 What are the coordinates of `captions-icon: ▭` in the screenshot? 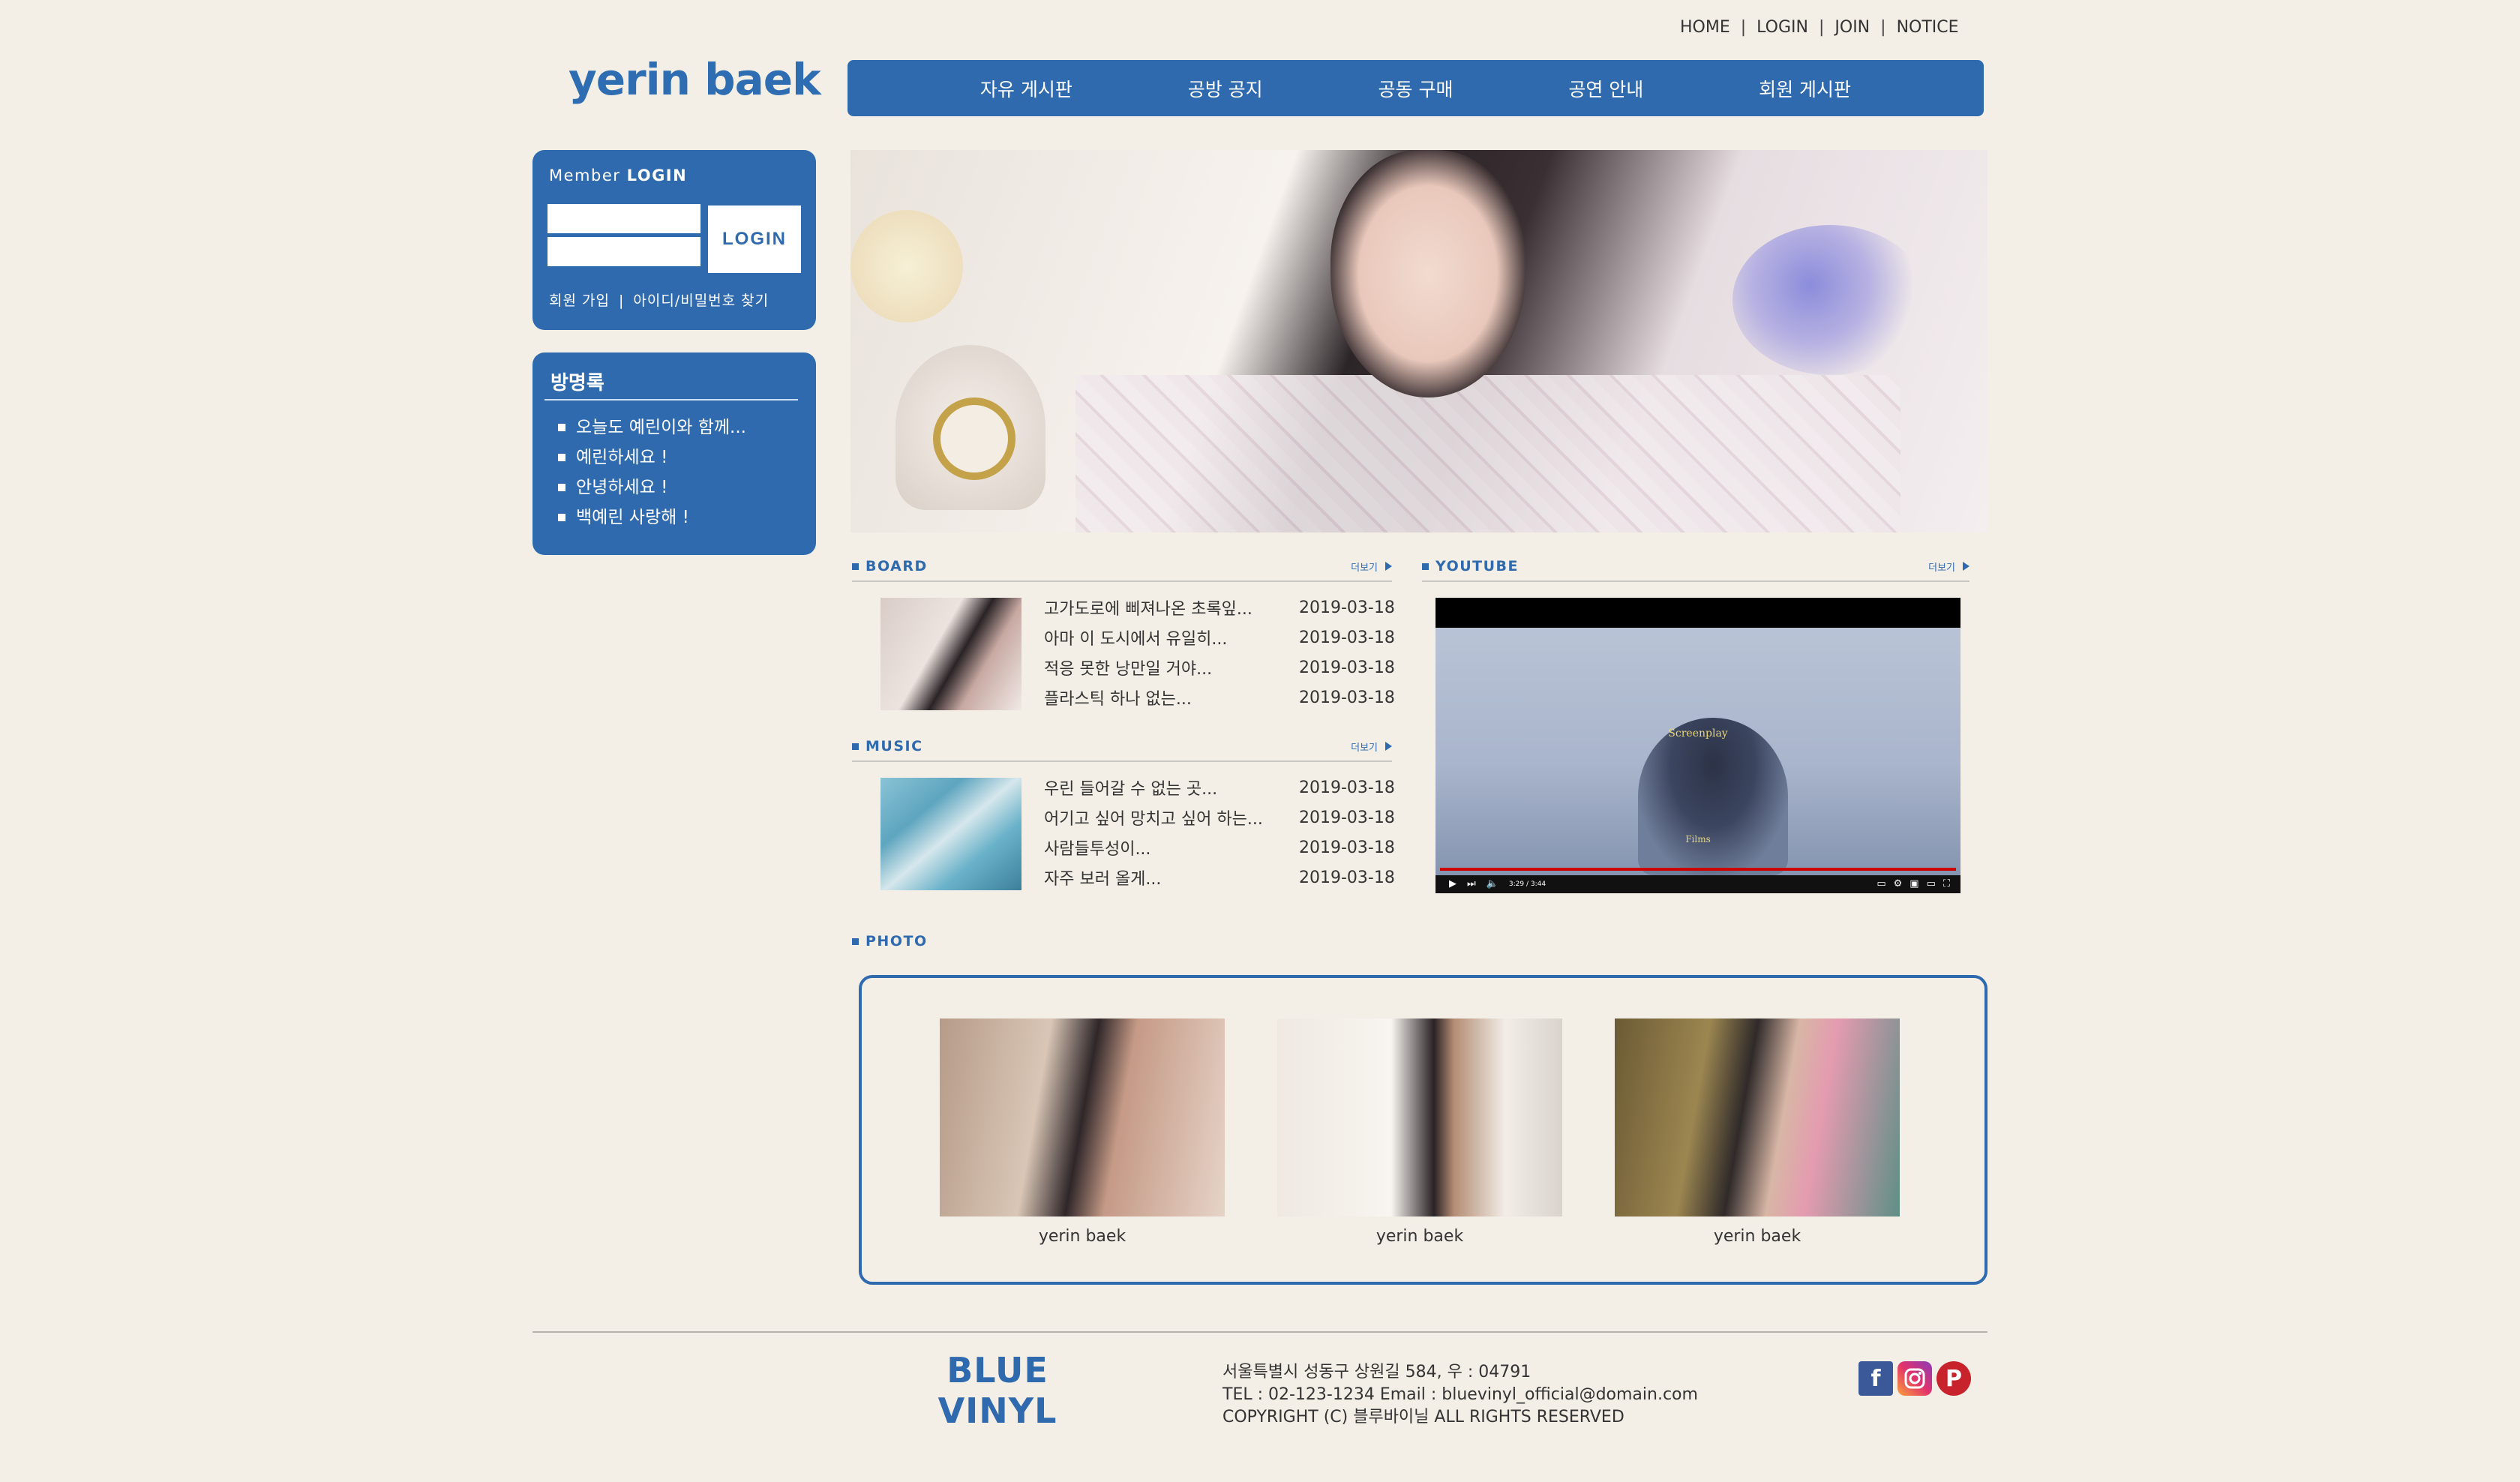 It's located at (1881, 884).